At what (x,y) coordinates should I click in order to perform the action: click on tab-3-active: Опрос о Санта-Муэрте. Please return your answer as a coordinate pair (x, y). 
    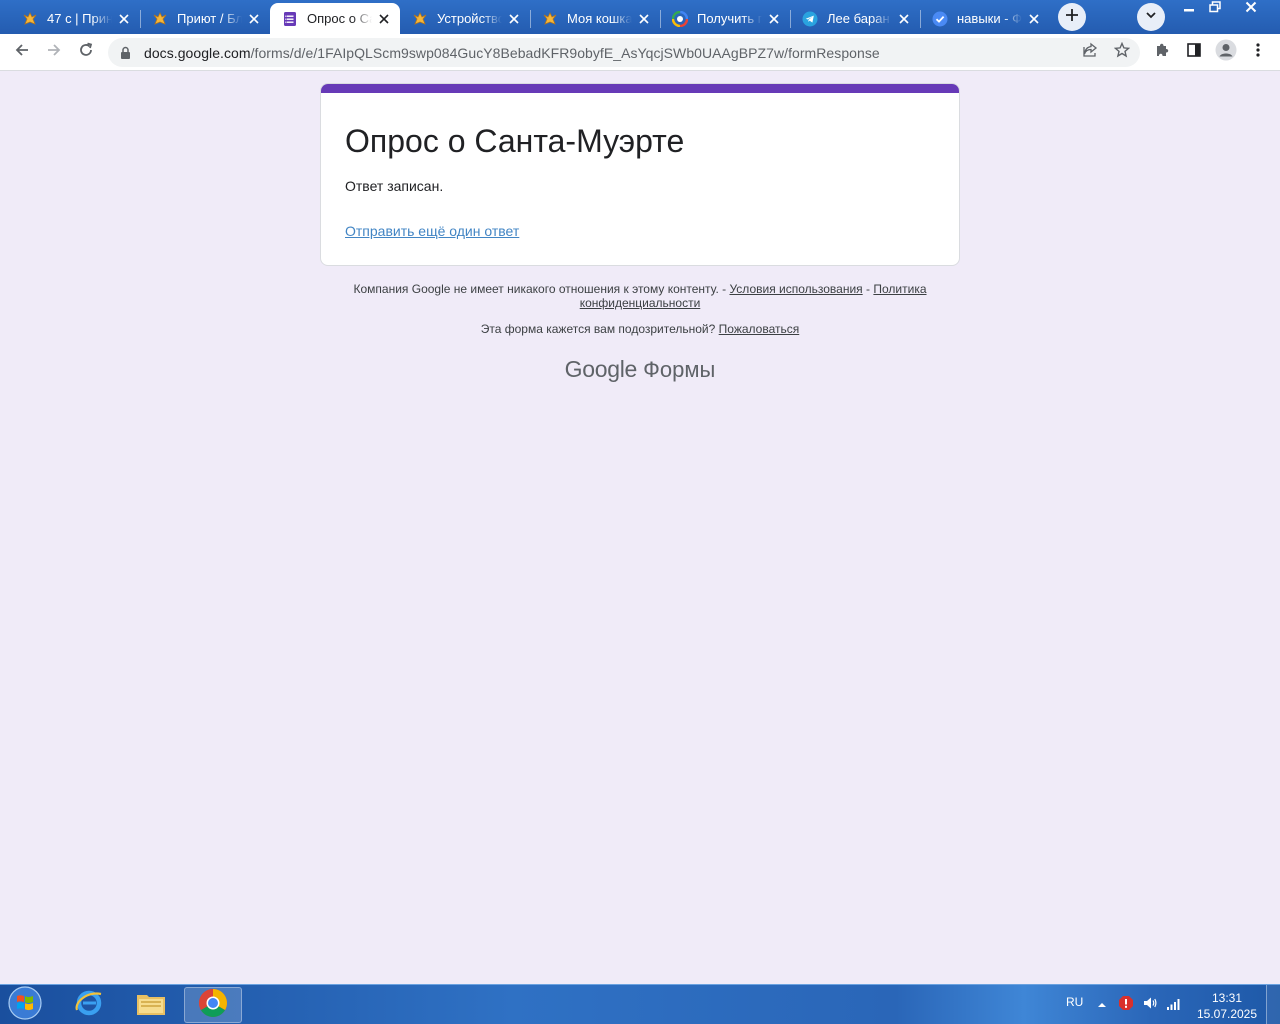
    Looking at the image, I should click on (335, 18).